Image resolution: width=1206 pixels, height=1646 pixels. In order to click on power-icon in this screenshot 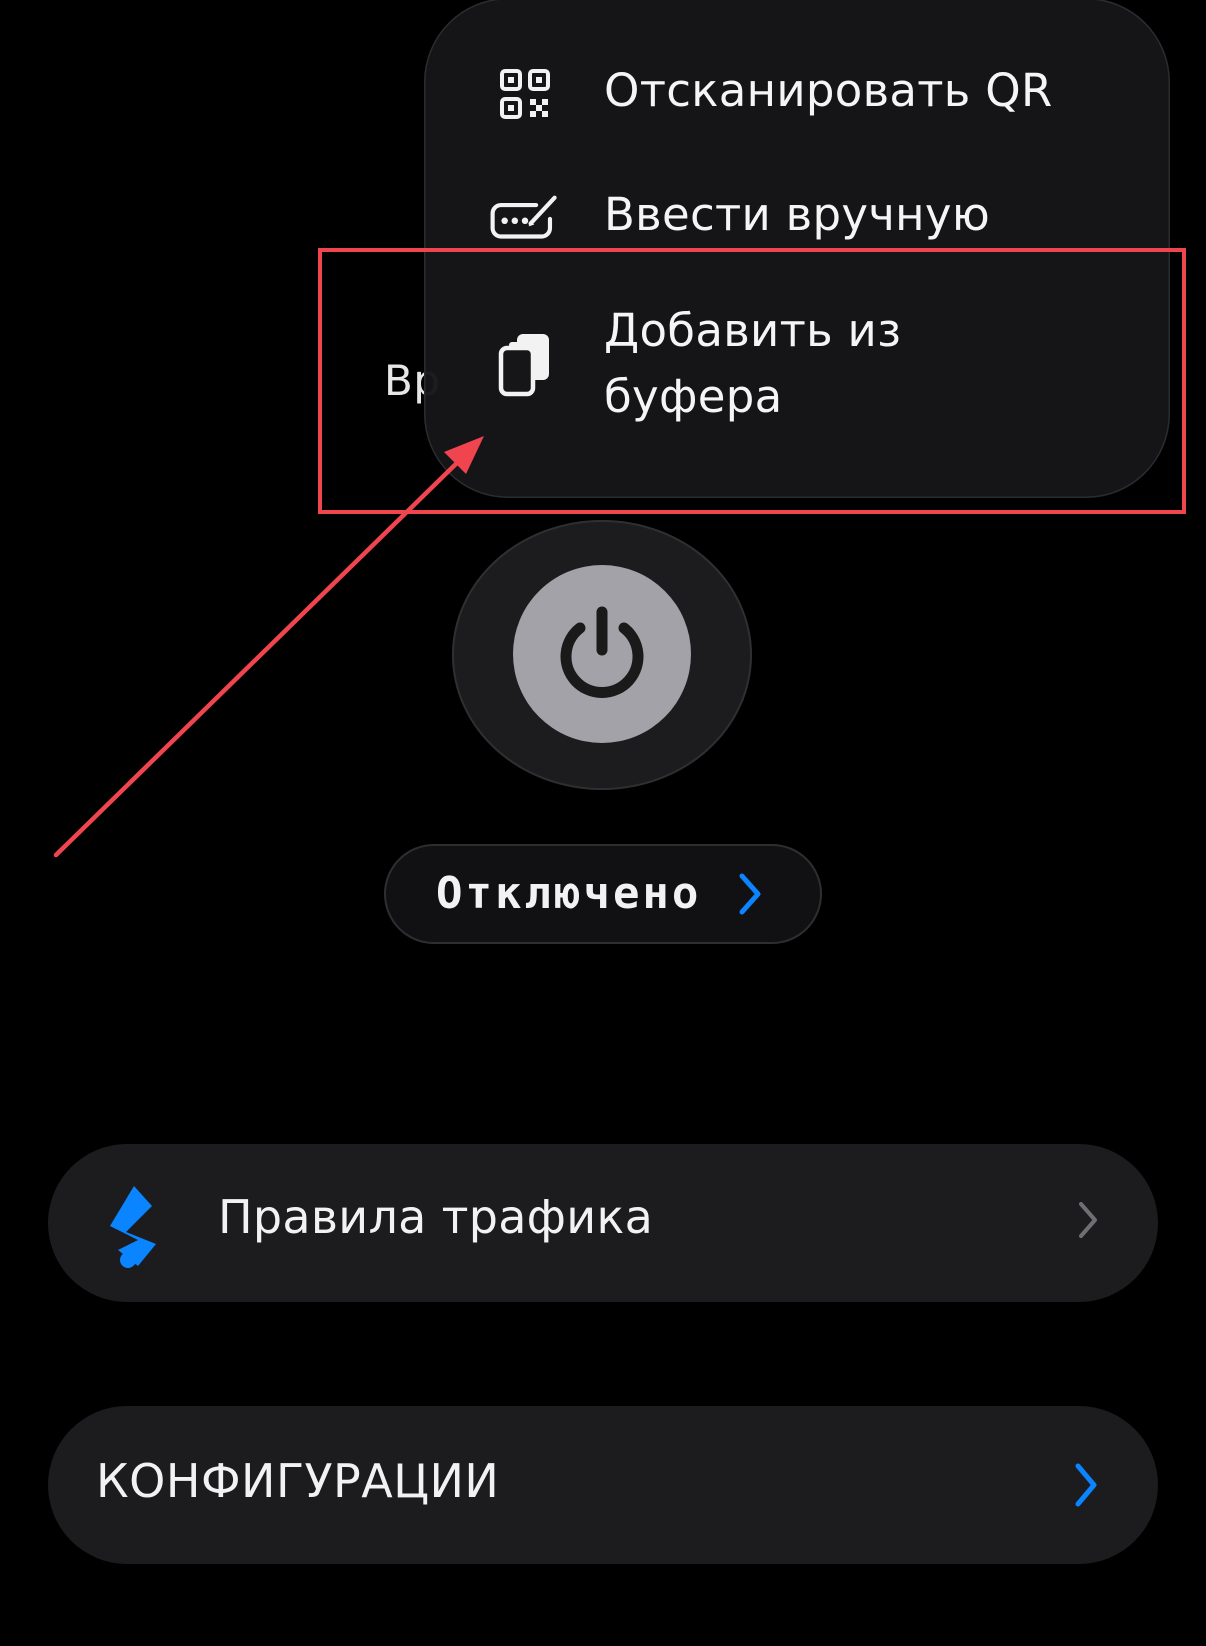, I will do `click(602, 652)`.